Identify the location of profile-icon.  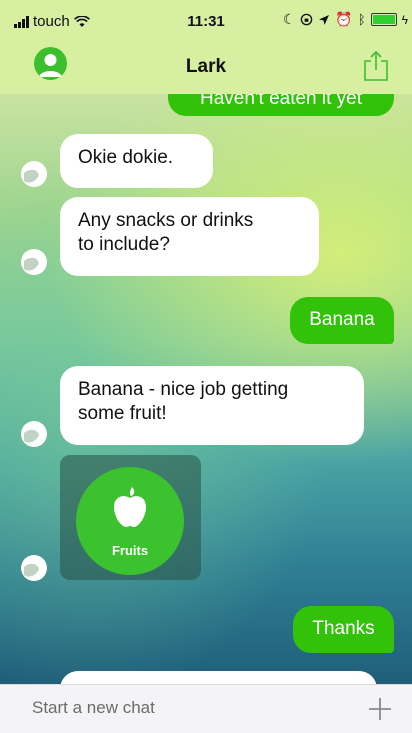
(50, 65).